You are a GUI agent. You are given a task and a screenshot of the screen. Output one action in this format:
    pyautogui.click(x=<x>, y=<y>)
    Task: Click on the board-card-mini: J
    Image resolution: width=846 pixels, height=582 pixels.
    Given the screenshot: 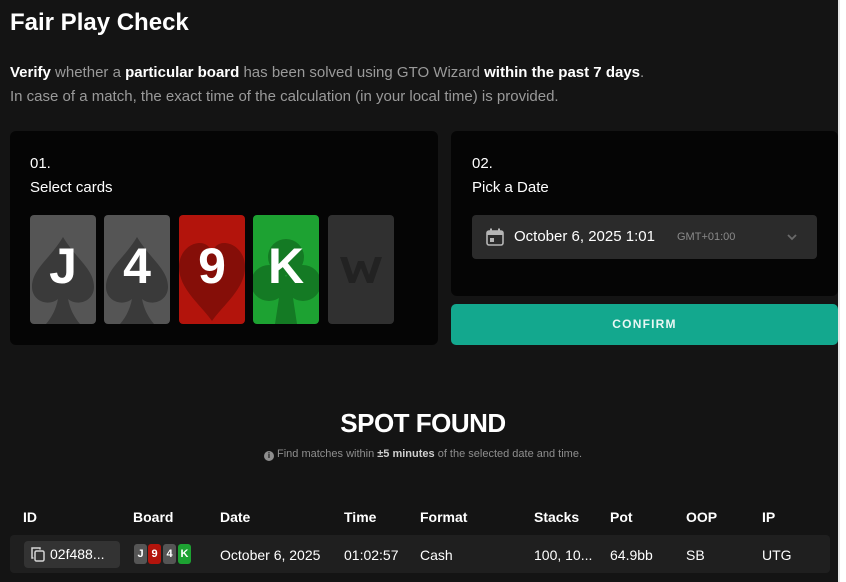 What is the action you would take?
    pyautogui.click(x=140, y=554)
    